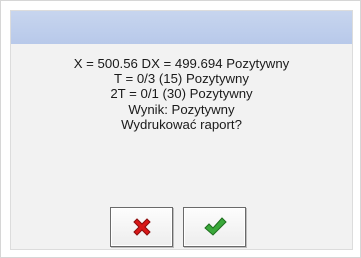  I want to click on confirm-button, so click(214, 227).